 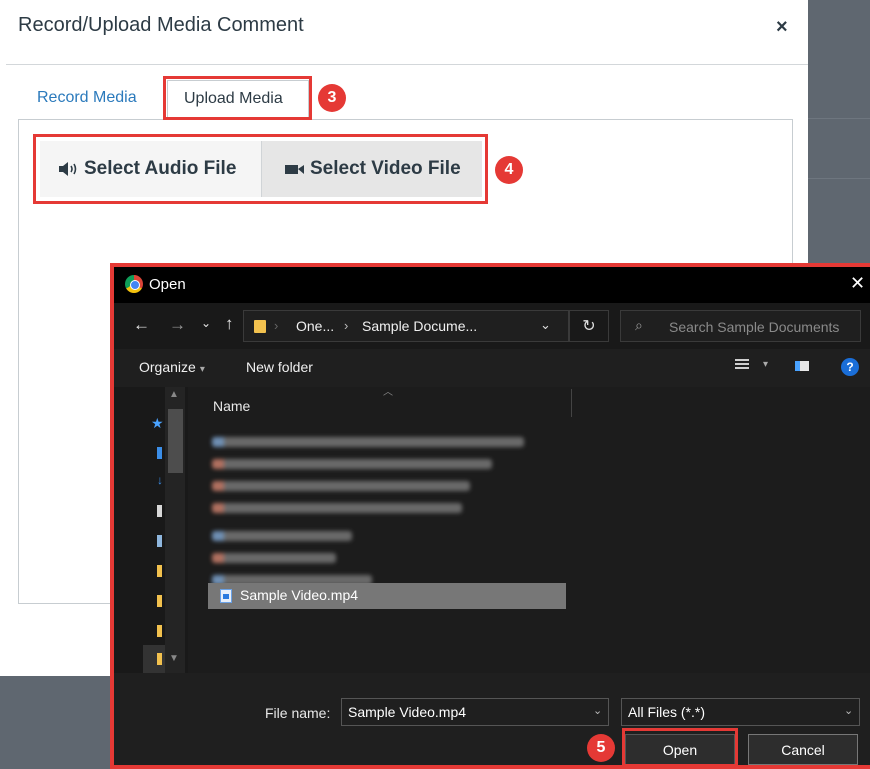 What do you see at coordinates (260, 169) in the screenshot?
I see `annotation-box-select-buttons` at bounding box center [260, 169].